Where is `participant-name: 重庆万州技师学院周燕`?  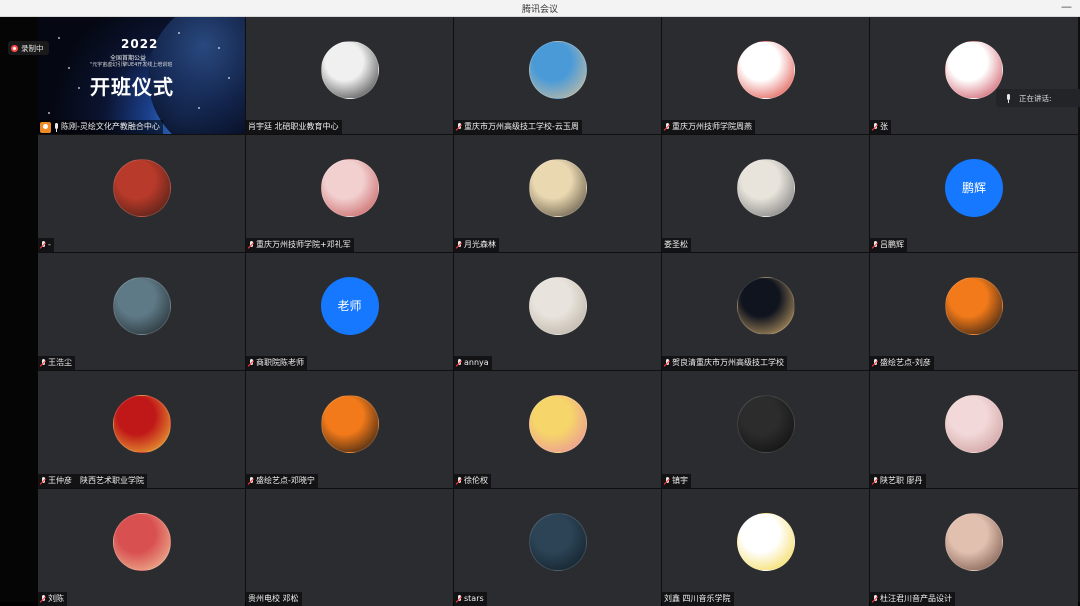 participant-name: 重庆万州技师学院周燕 is located at coordinates (712, 126).